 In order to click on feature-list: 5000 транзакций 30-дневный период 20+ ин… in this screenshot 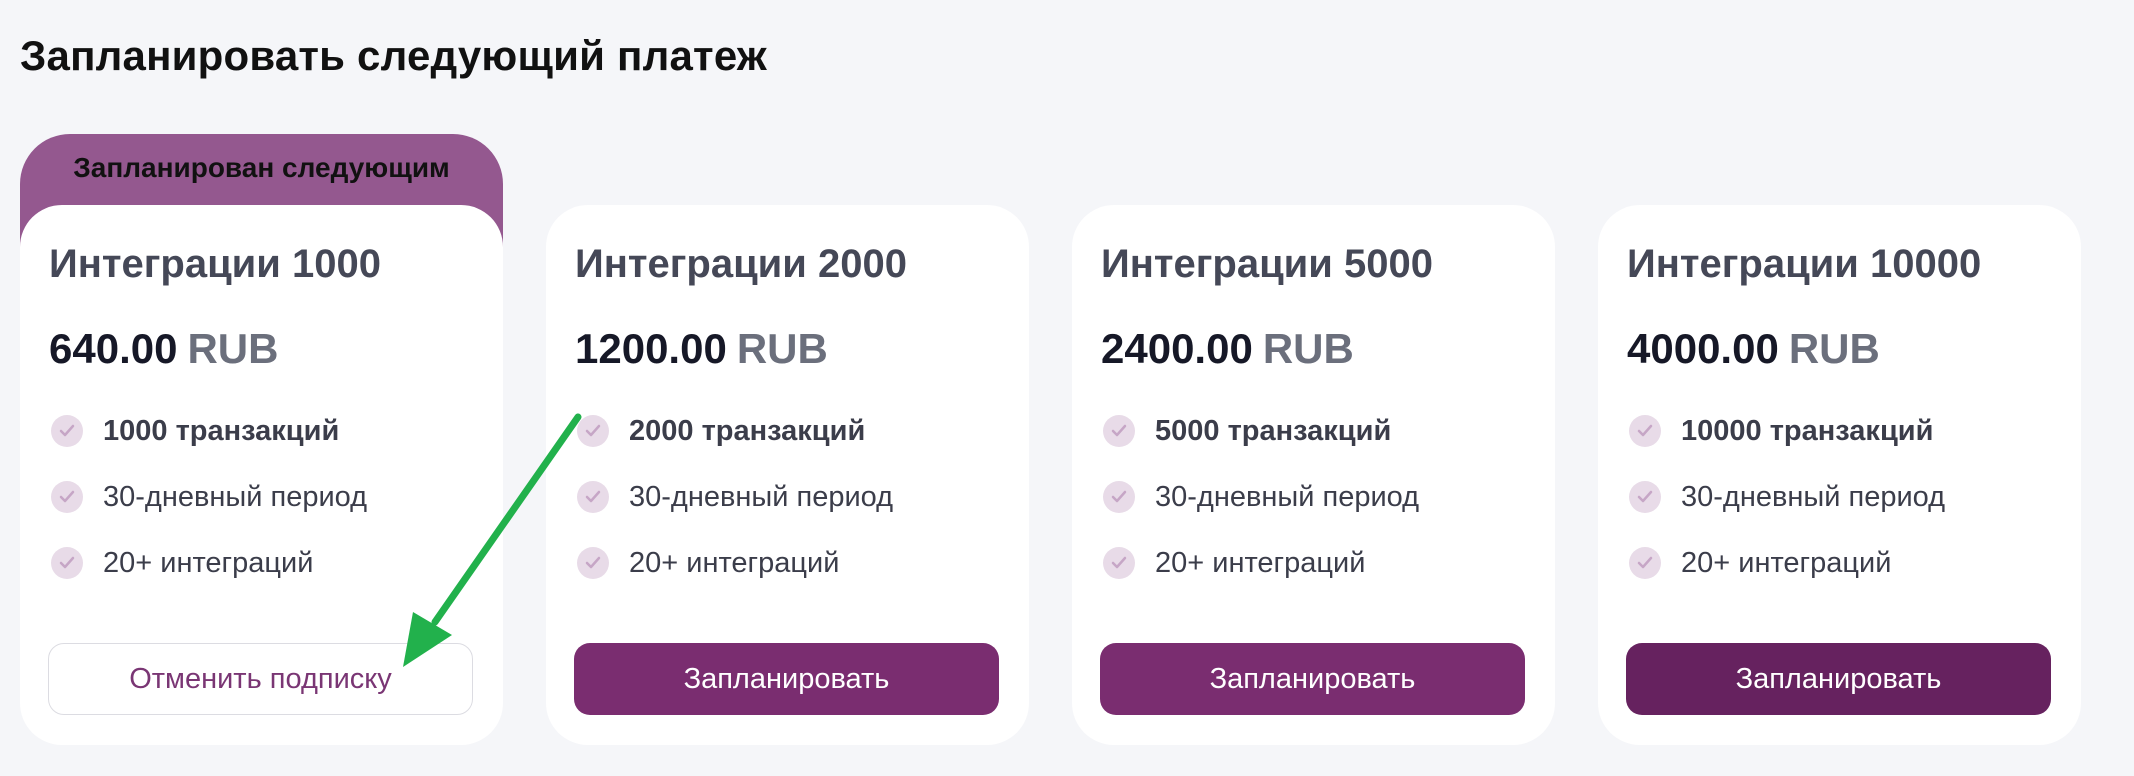, I will do `click(1261, 510)`.